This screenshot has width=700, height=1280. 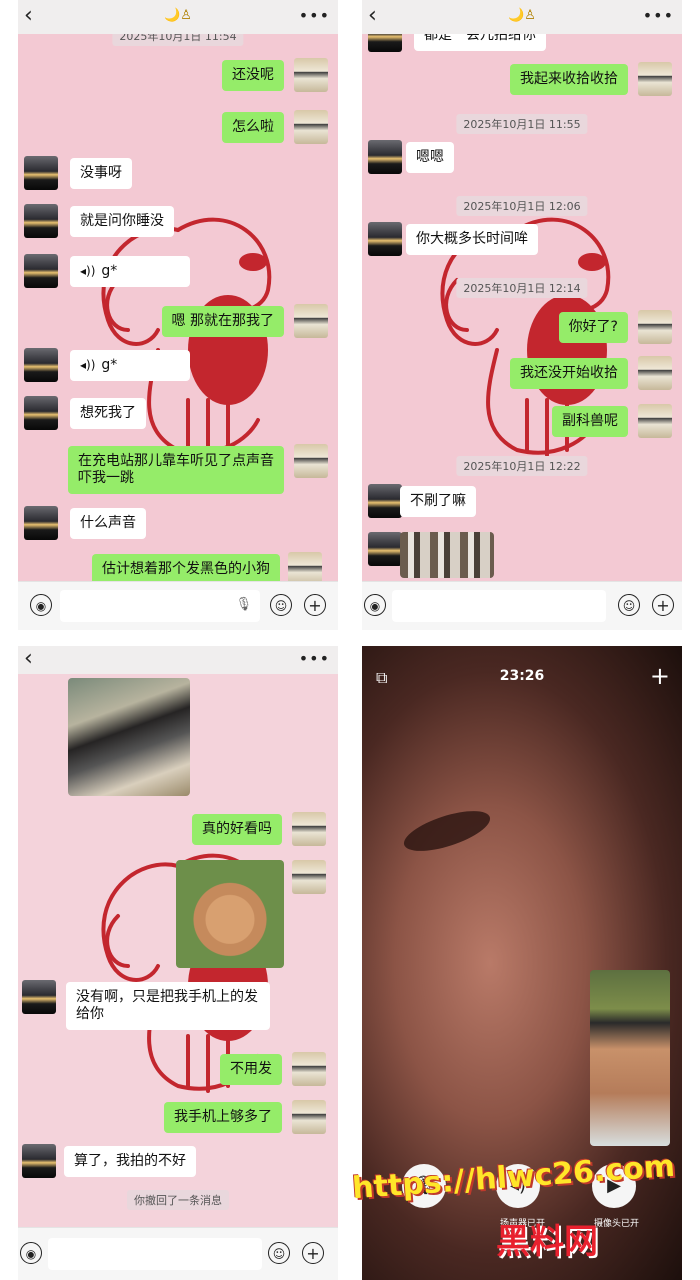 What do you see at coordinates (569, 79) in the screenshot?
I see `message-bubble: 我起来收拾收拾` at bounding box center [569, 79].